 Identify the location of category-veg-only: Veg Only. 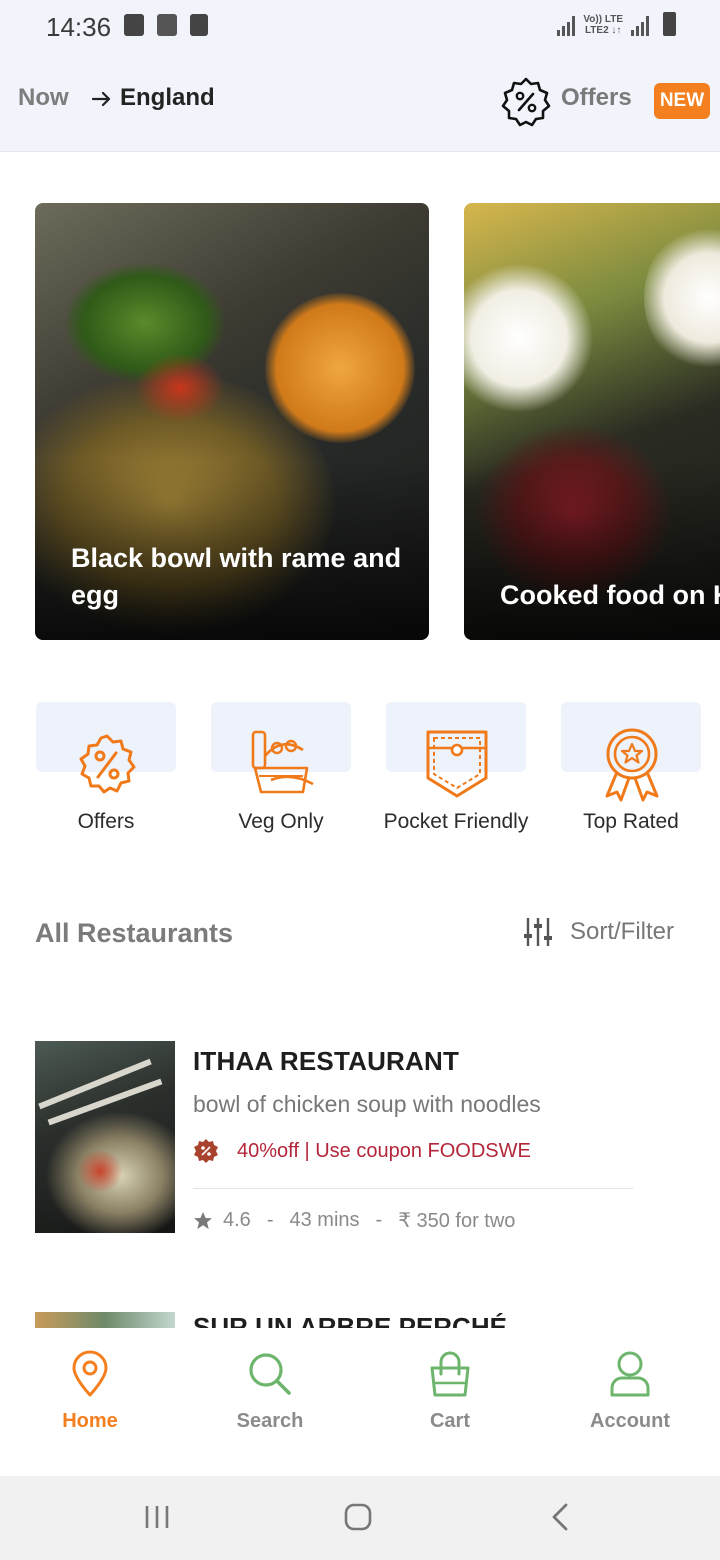
(281, 787).